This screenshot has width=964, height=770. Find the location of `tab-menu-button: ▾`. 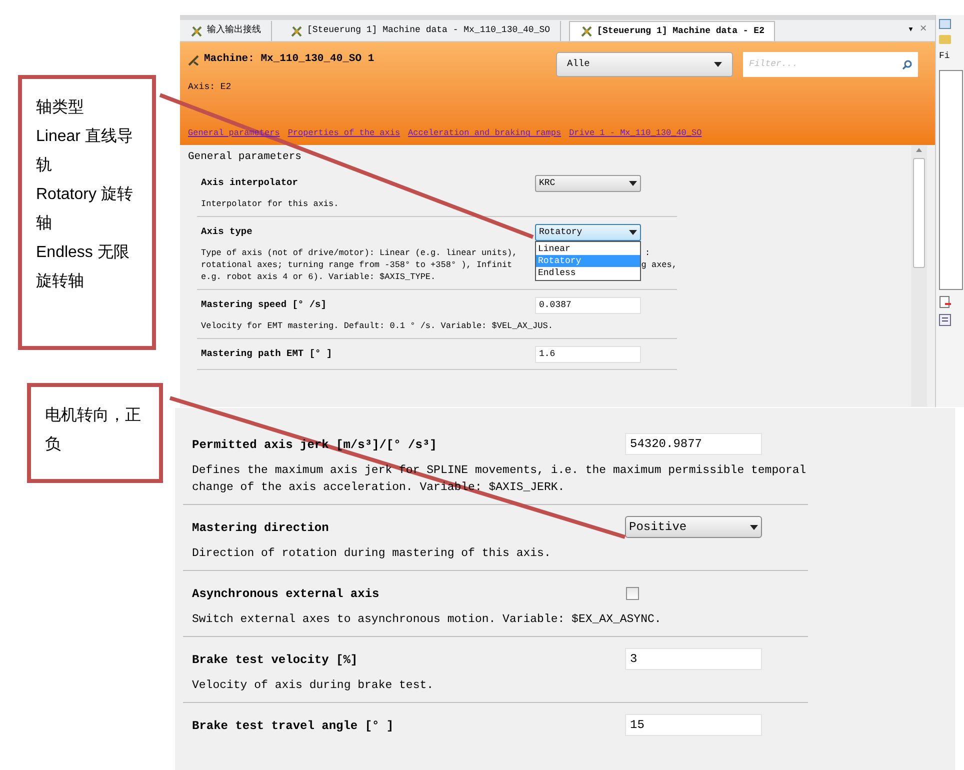

tab-menu-button: ▾ is located at coordinates (911, 30).